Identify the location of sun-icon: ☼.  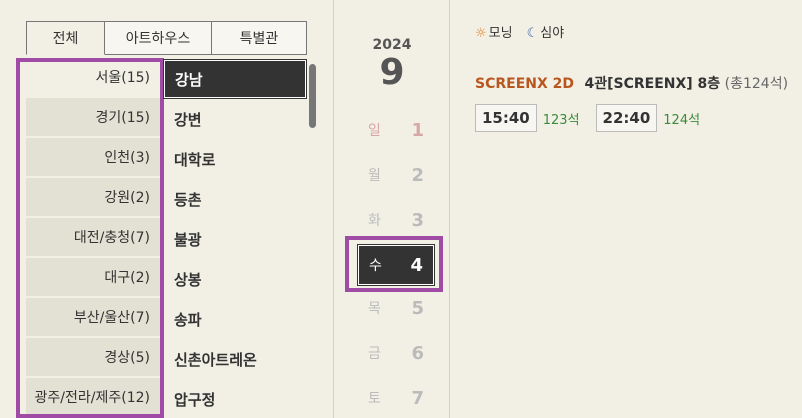
(481, 33).